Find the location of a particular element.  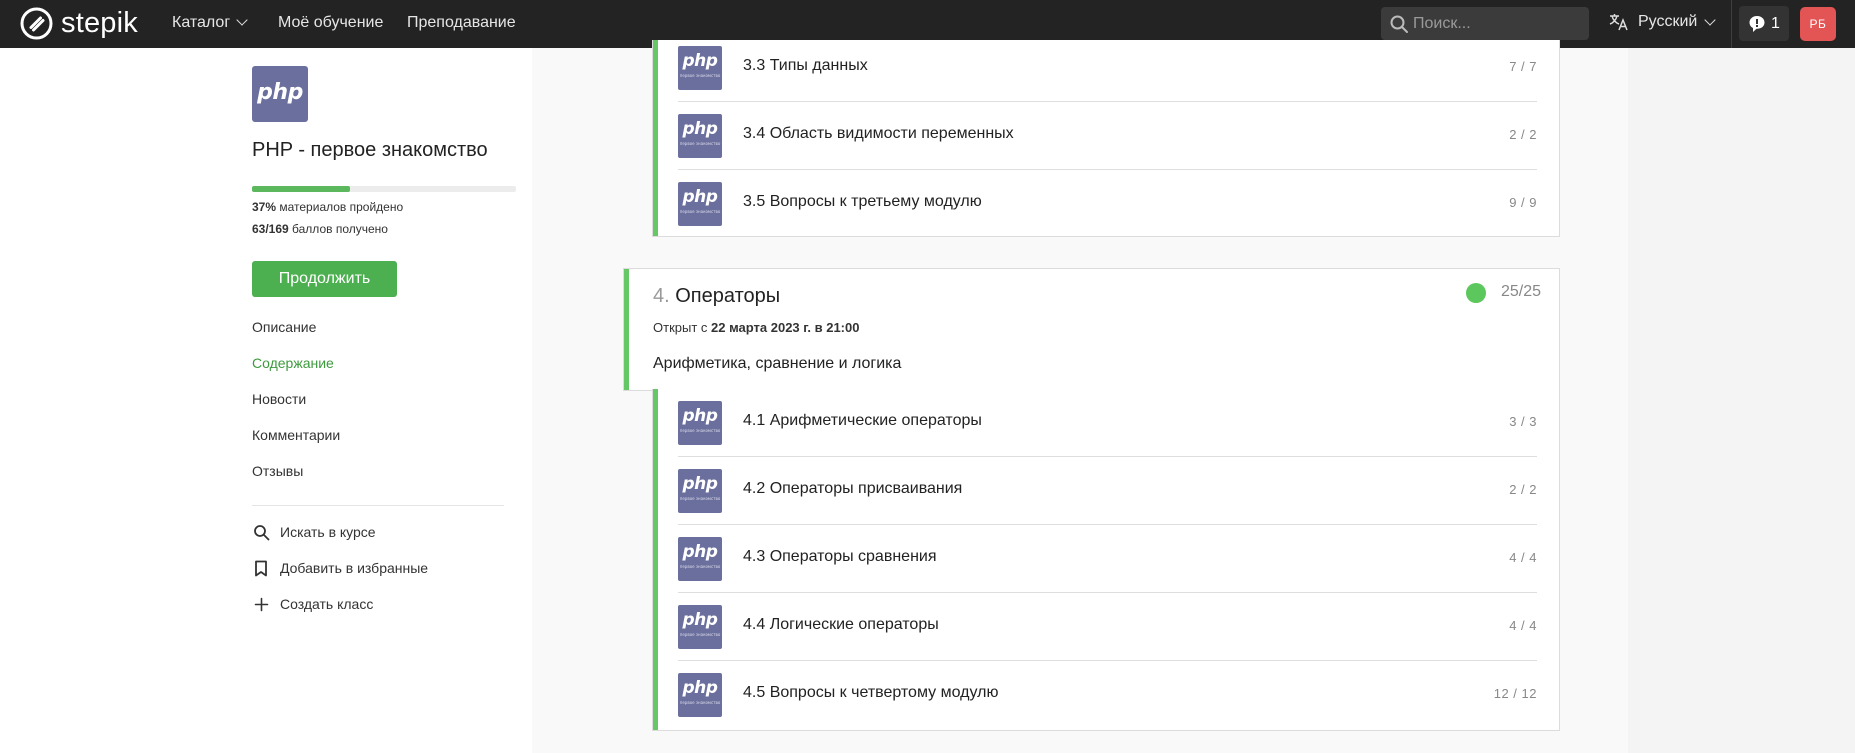

points-stat: 63/169 баллов получено is located at coordinates (320, 229).